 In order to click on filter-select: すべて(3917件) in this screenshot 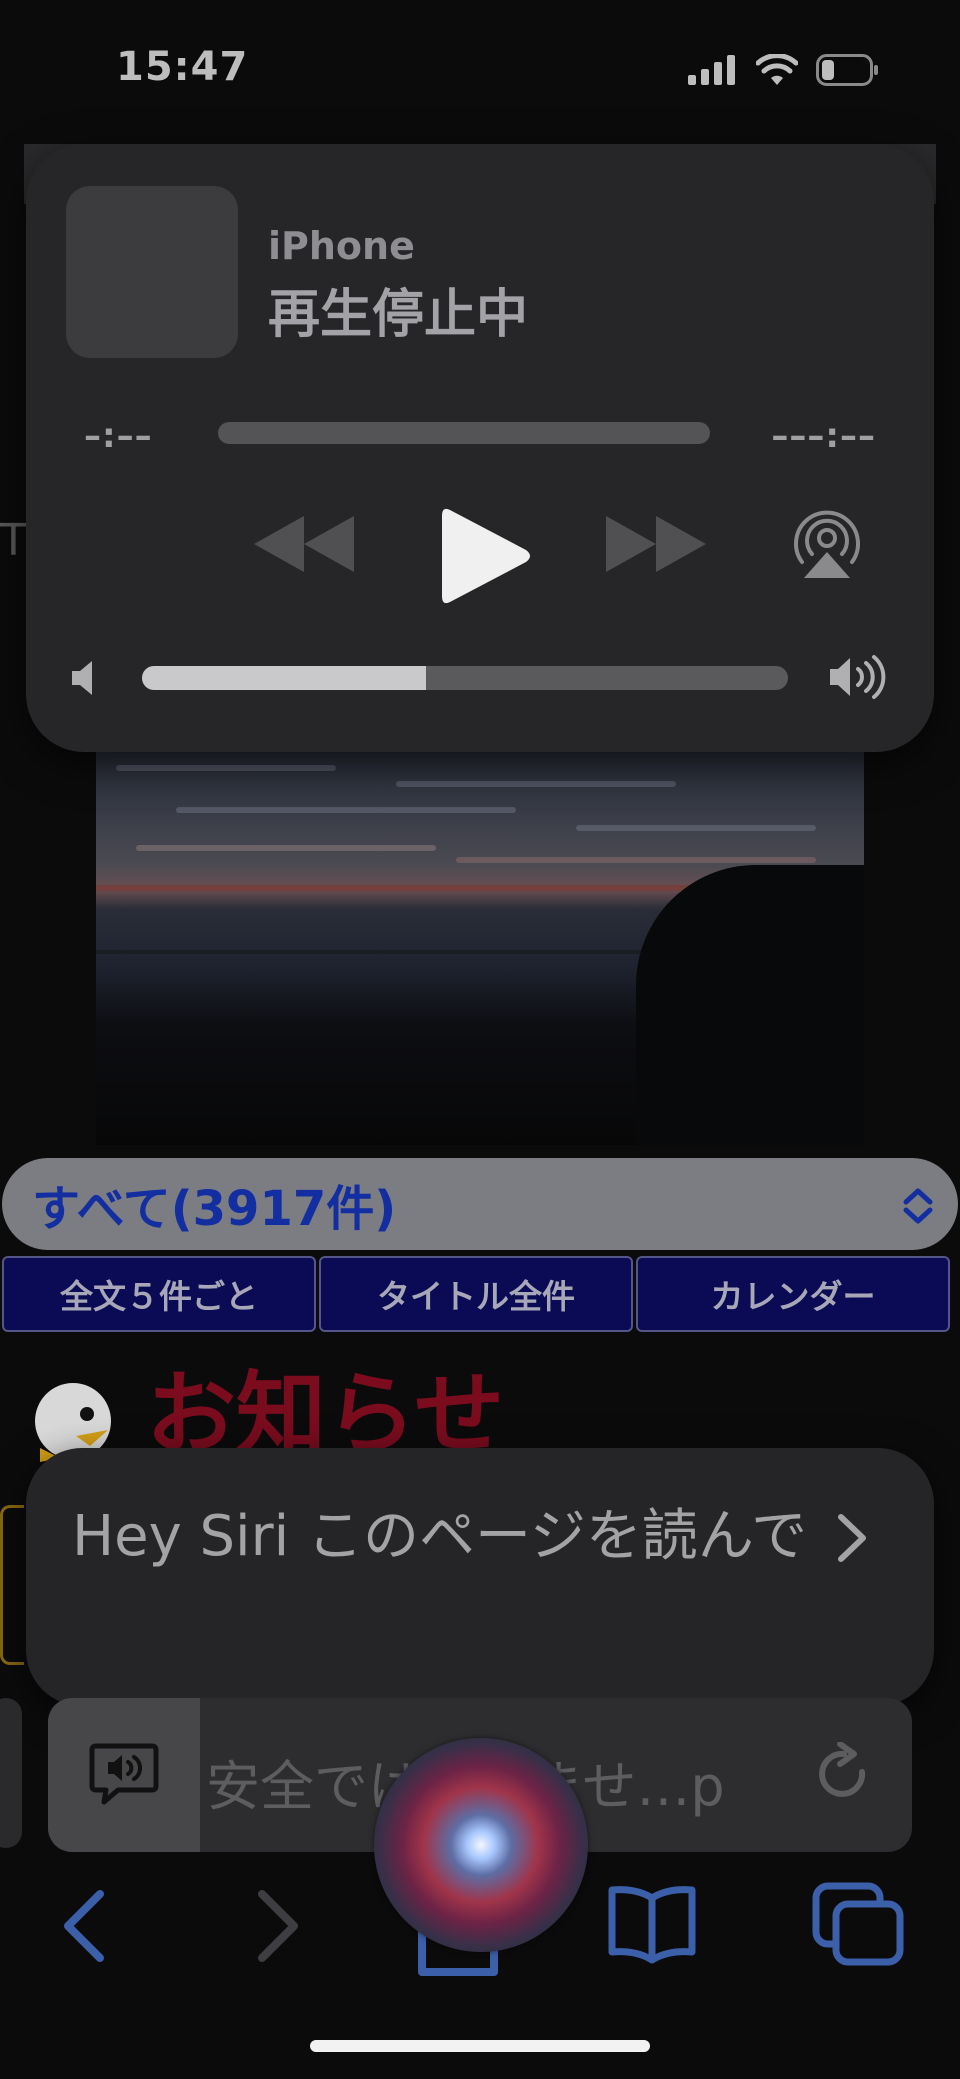, I will do `click(480, 1204)`.